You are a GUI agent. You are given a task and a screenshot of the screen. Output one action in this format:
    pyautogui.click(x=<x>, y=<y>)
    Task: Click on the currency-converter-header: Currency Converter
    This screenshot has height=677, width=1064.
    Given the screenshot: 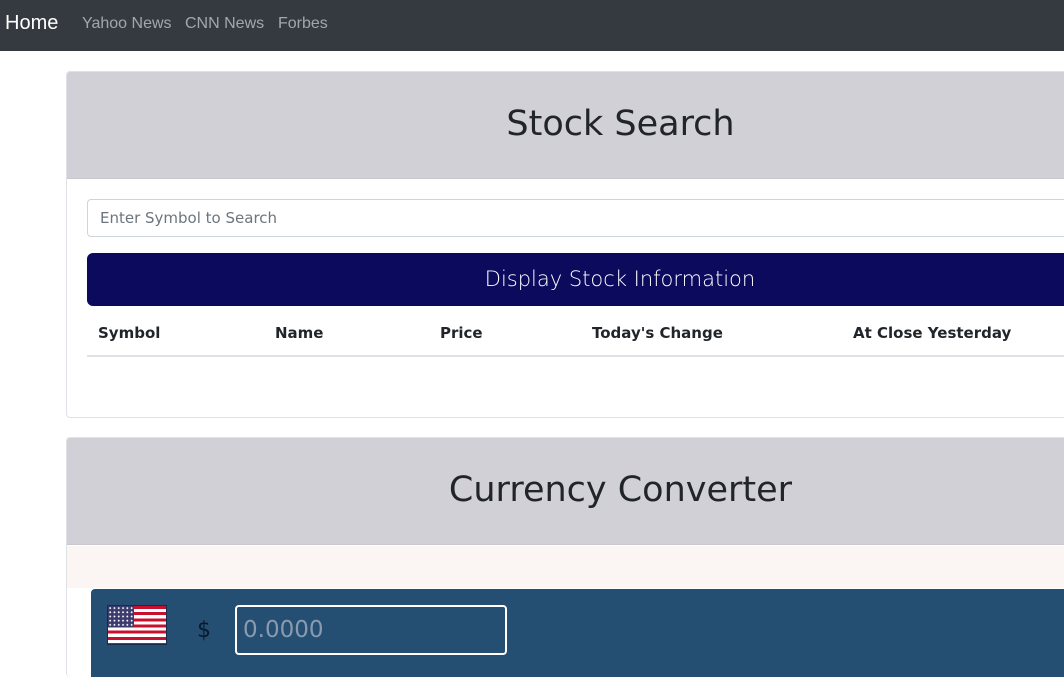 What is the action you would take?
    pyautogui.click(x=565, y=491)
    